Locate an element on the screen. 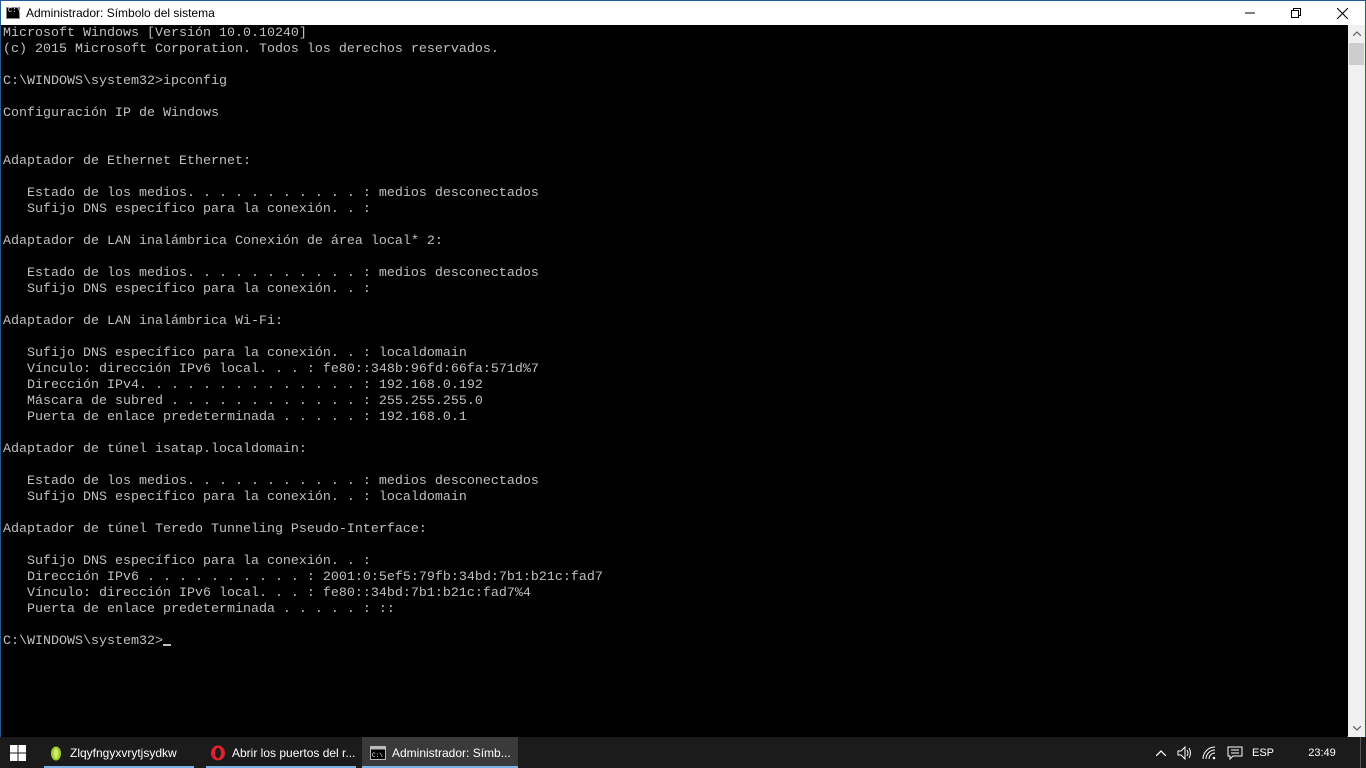 The height and width of the screenshot is (768, 1366). text-cursor is located at coordinates (166, 645).